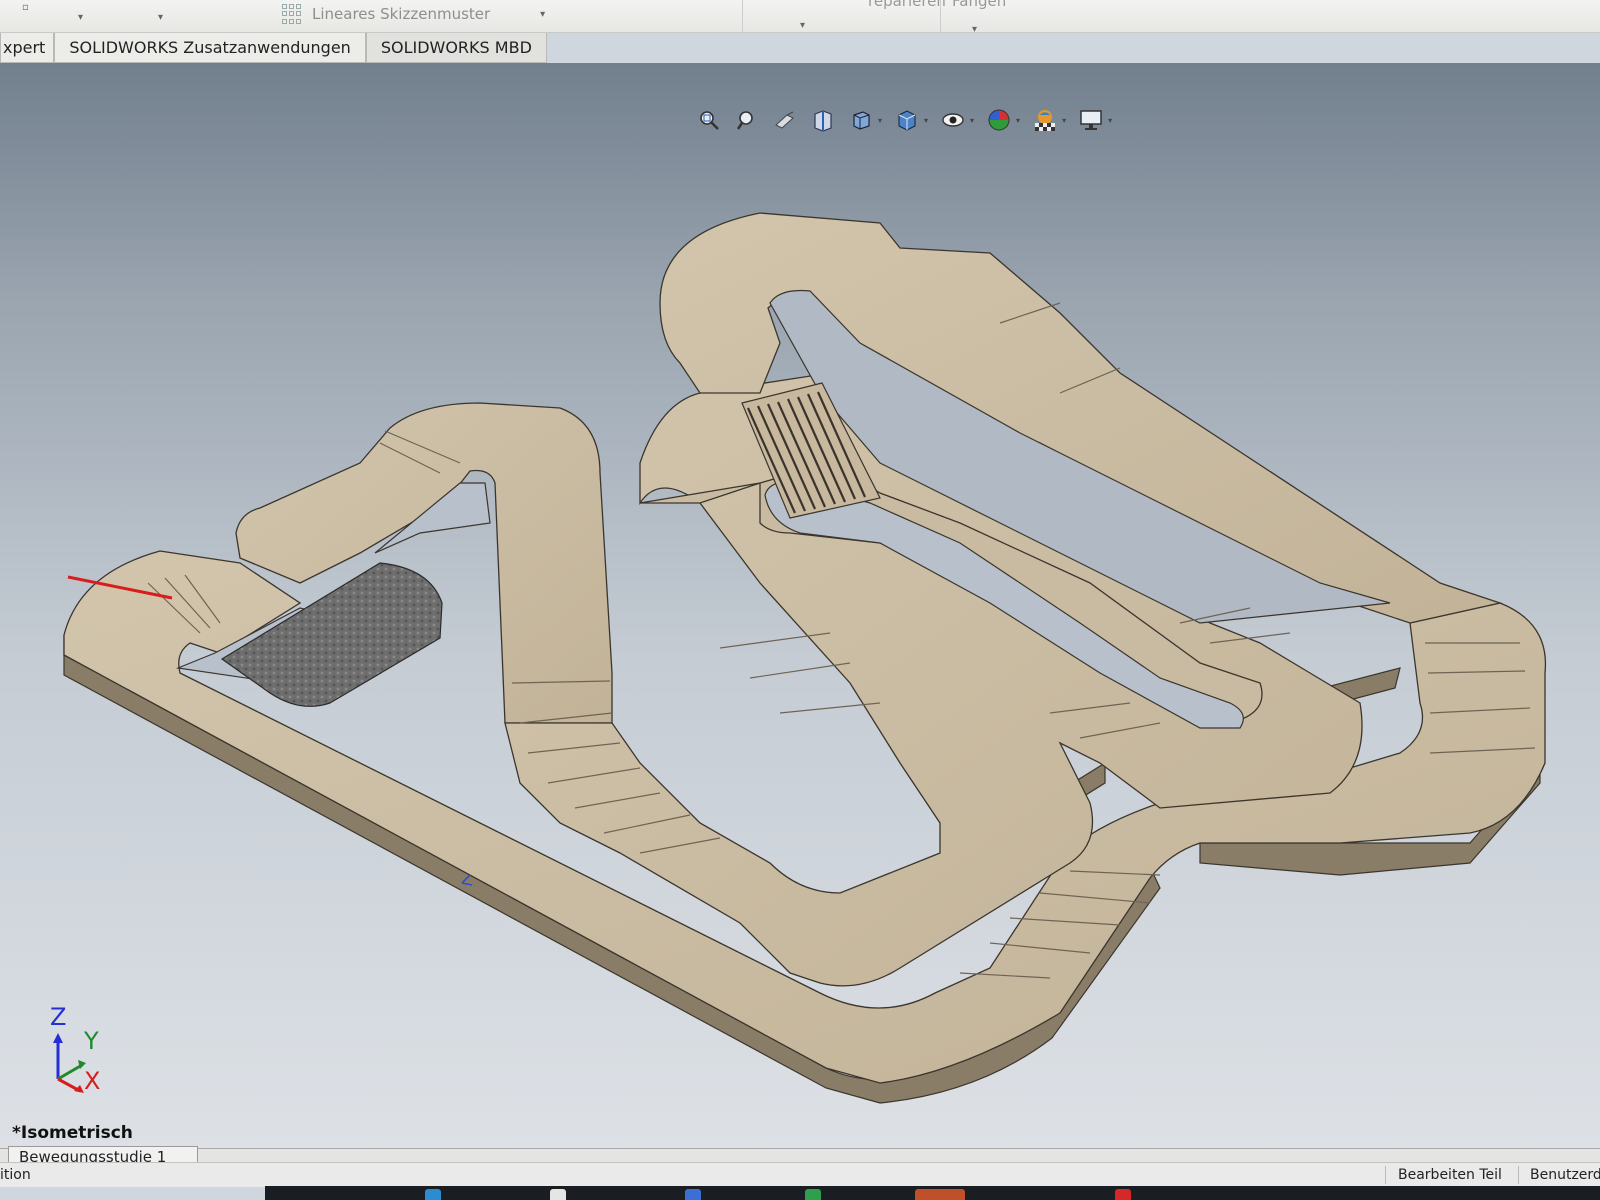 Image resolution: width=1600 pixels, height=1200 pixels. What do you see at coordinates (800, 1155) in the screenshot?
I see `motion-study-bar` at bounding box center [800, 1155].